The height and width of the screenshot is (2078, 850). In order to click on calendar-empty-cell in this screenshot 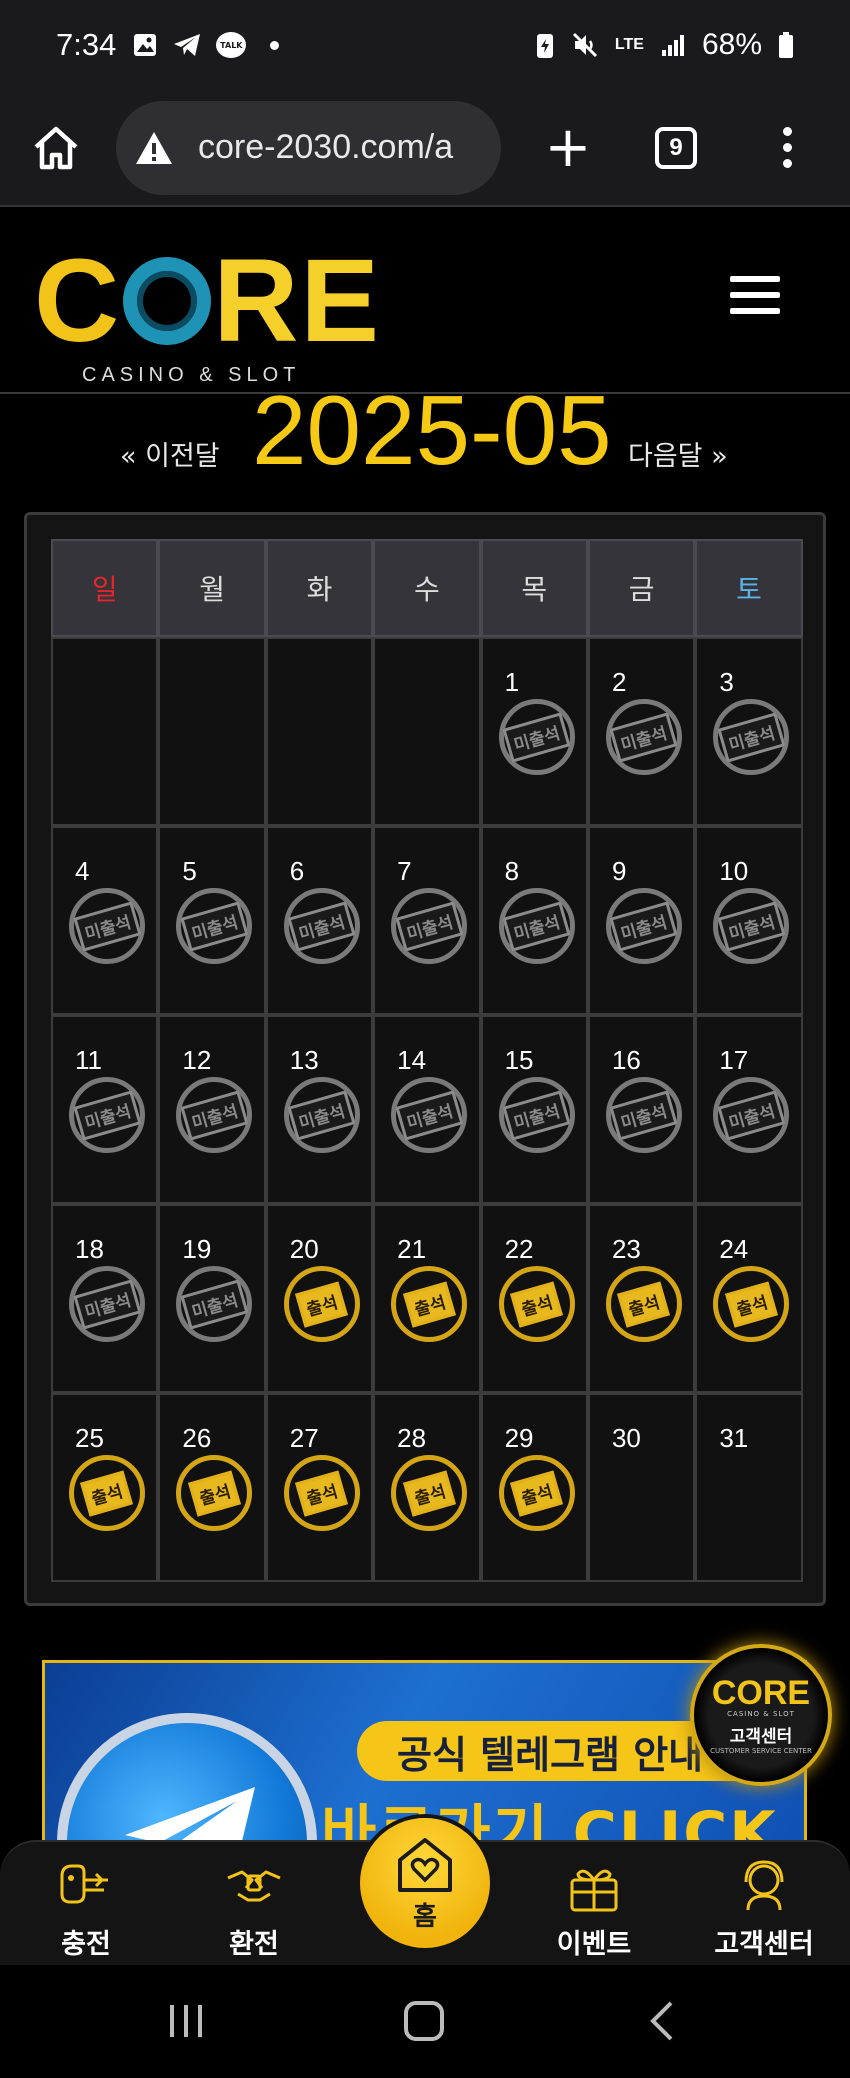, I will do `click(212, 731)`.